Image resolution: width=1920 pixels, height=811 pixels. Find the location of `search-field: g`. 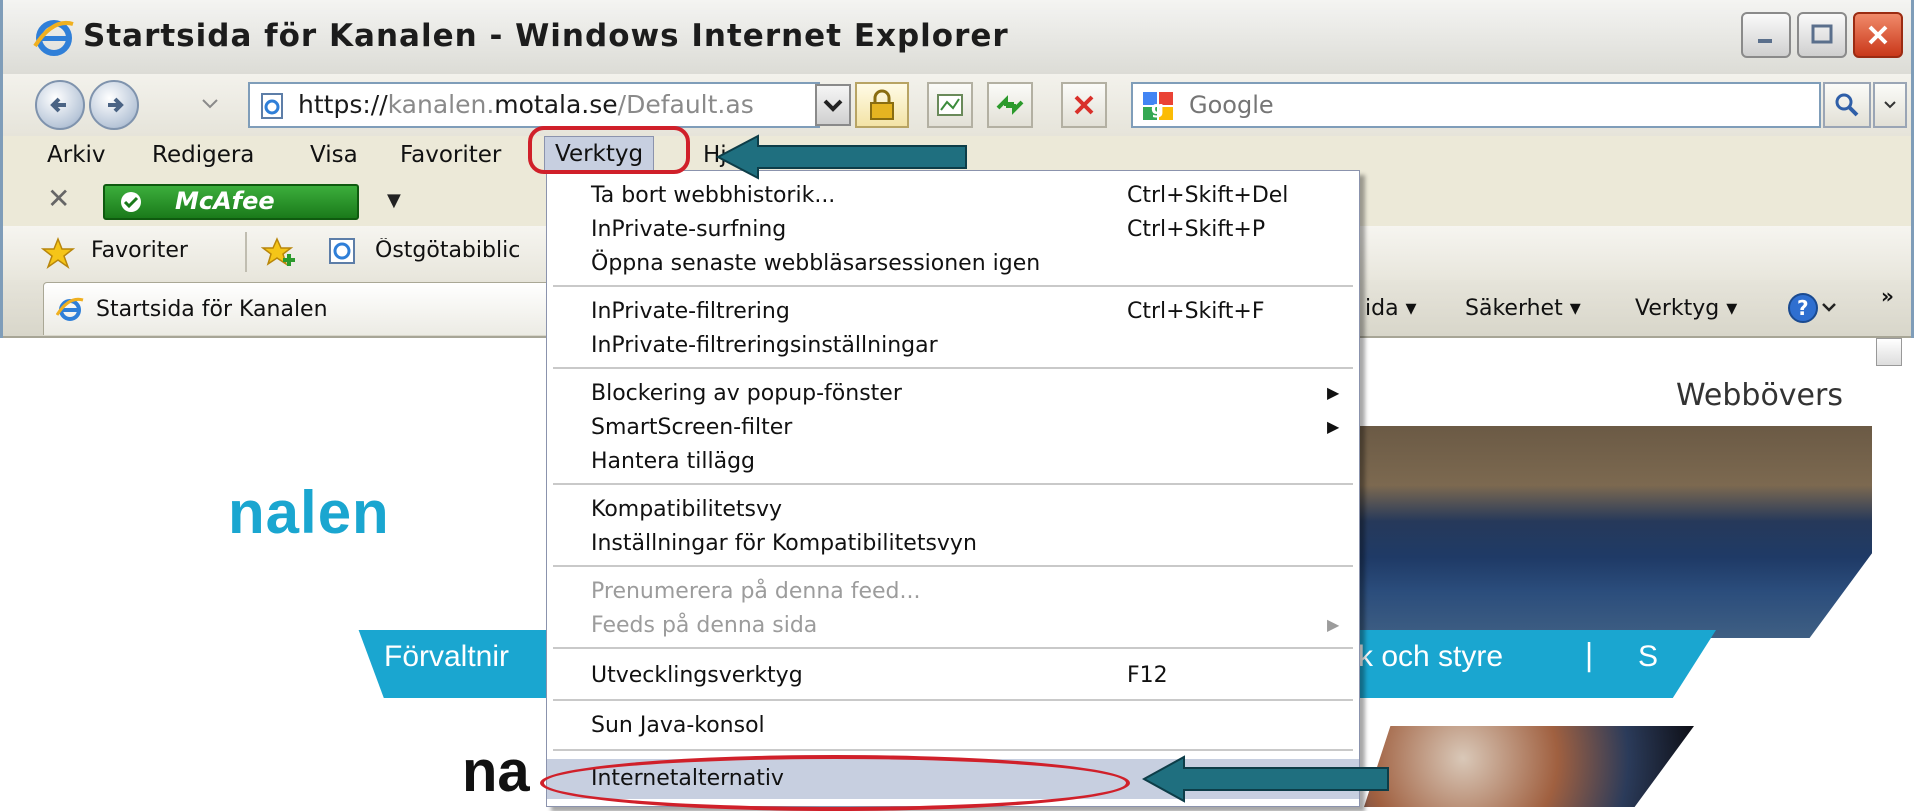

search-field: g is located at coordinates (1476, 105).